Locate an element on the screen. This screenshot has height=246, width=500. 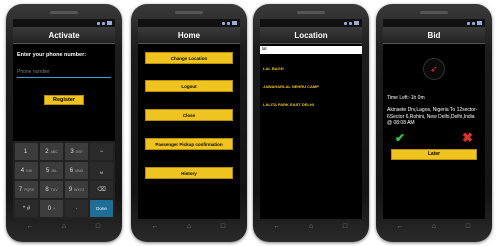
page-title: Location is located at coordinates (311, 35).